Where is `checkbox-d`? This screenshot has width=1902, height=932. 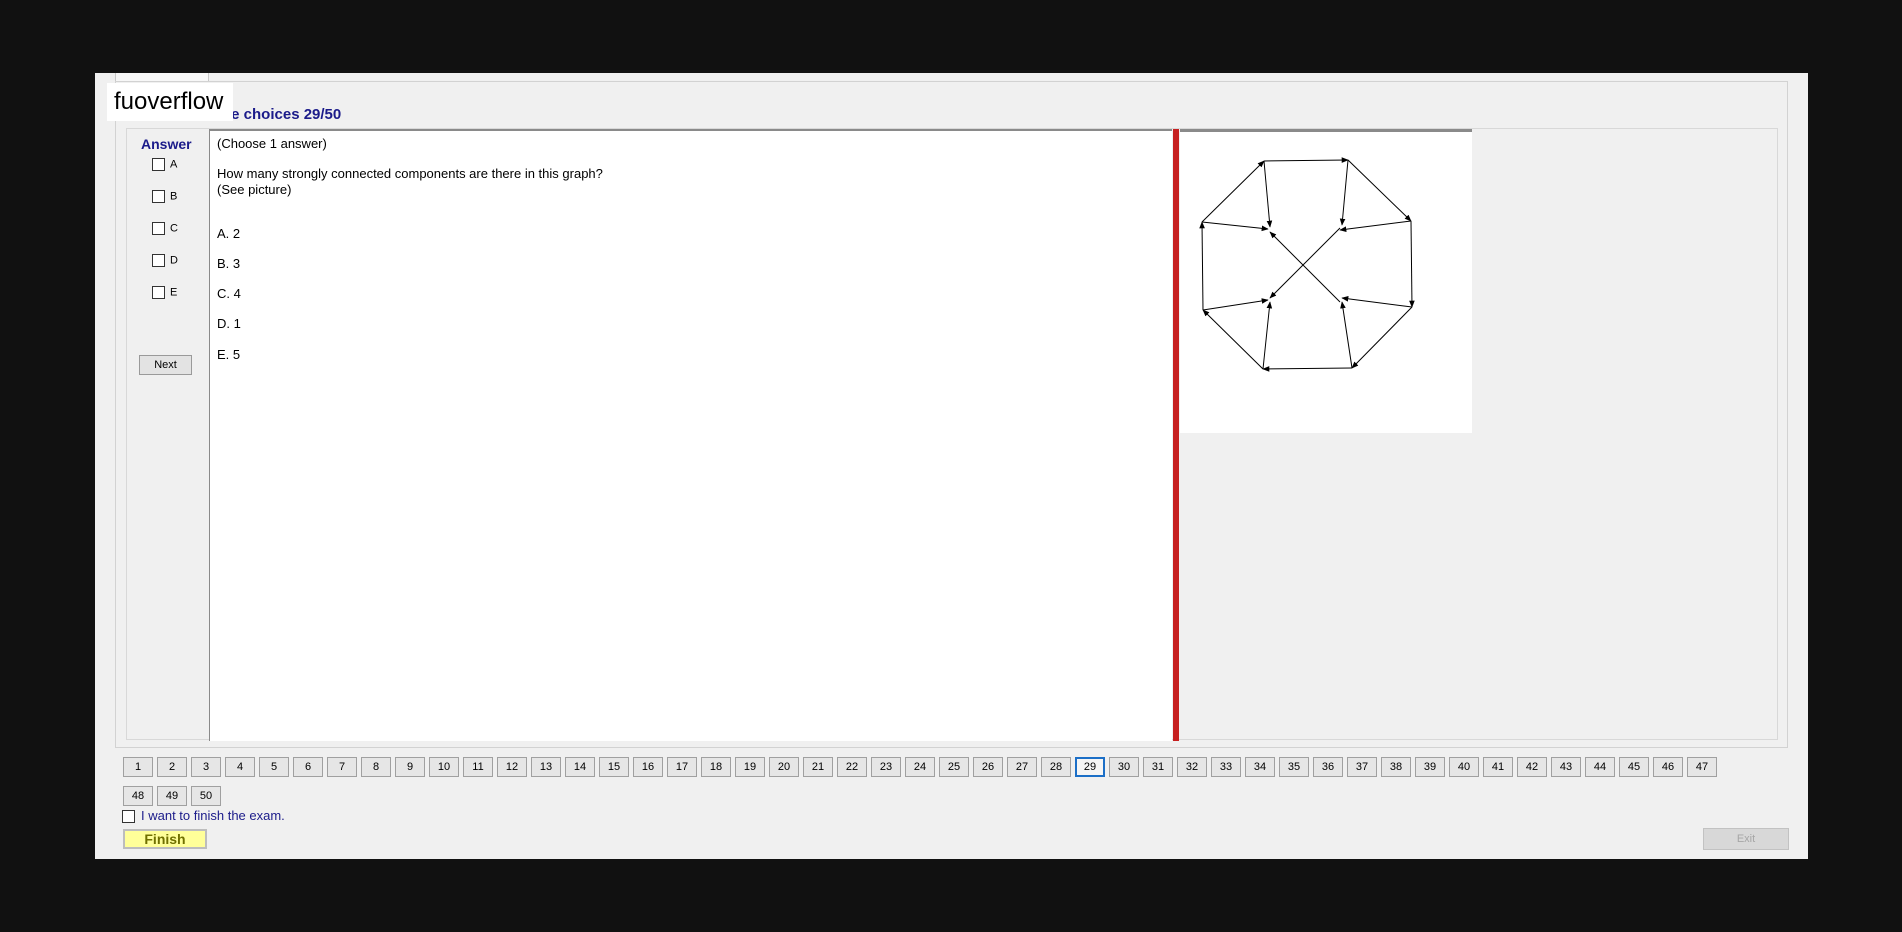
checkbox-d is located at coordinates (158, 260).